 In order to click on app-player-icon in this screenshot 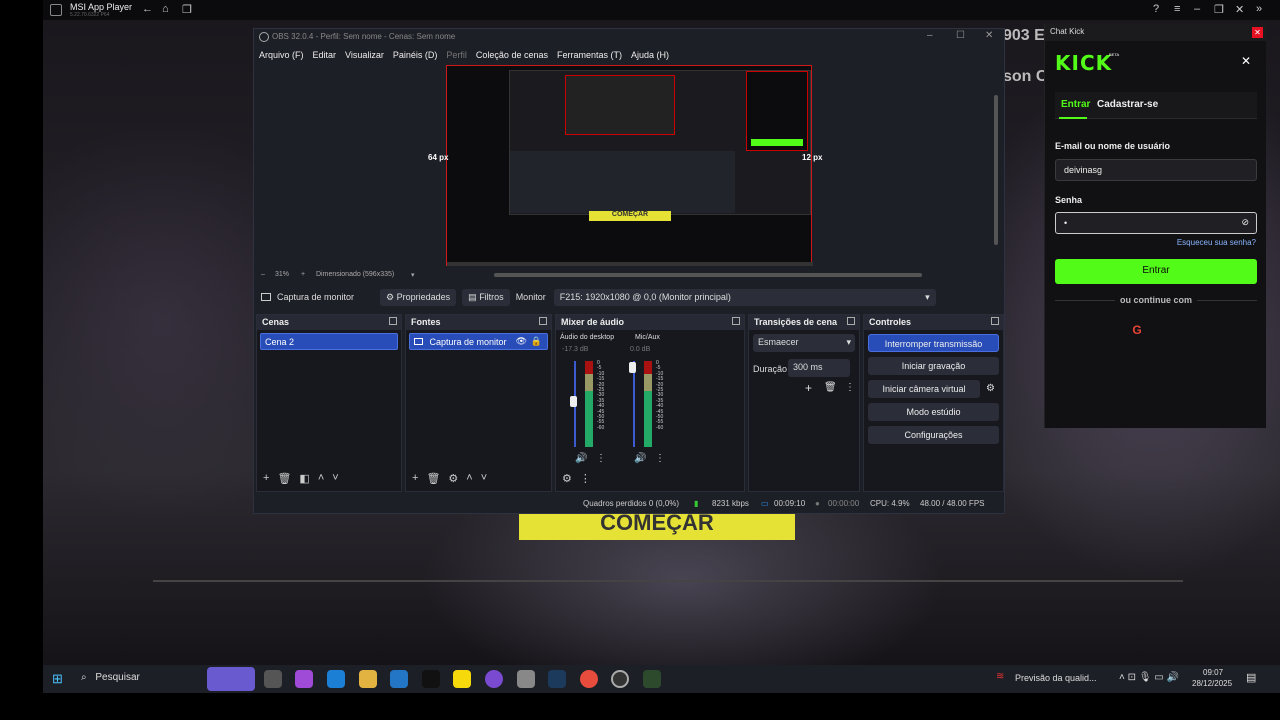, I will do `click(652, 679)`.